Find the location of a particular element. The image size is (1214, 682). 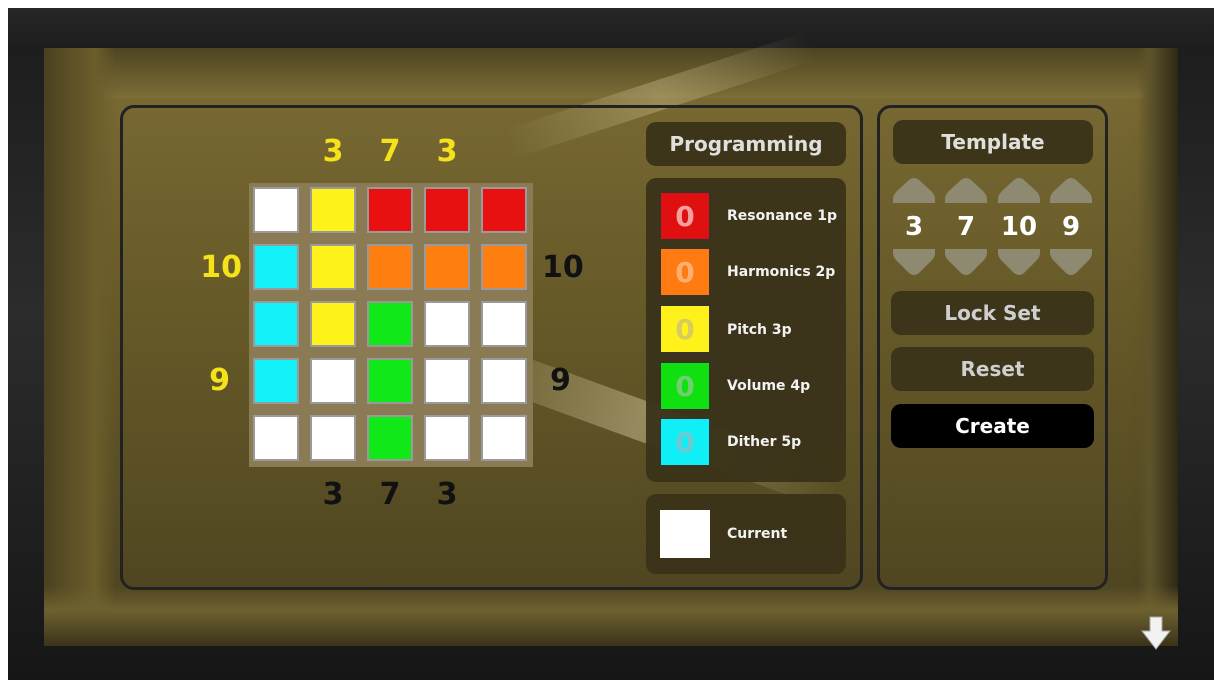

harmonics-count: 0 is located at coordinates (685, 272).